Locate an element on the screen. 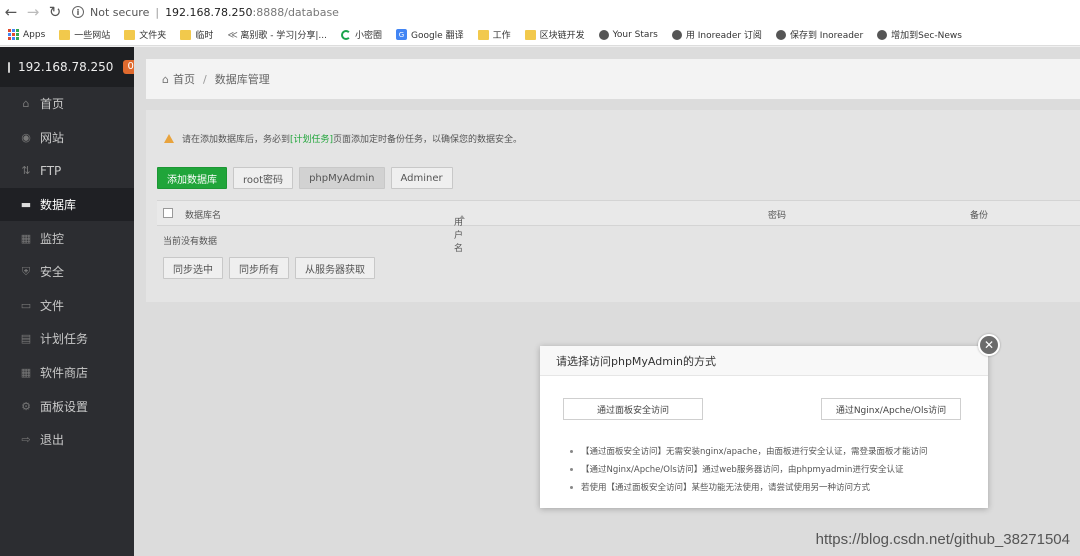  sidebar-item-label: 软件商店 is located at coordinates (64, 373).